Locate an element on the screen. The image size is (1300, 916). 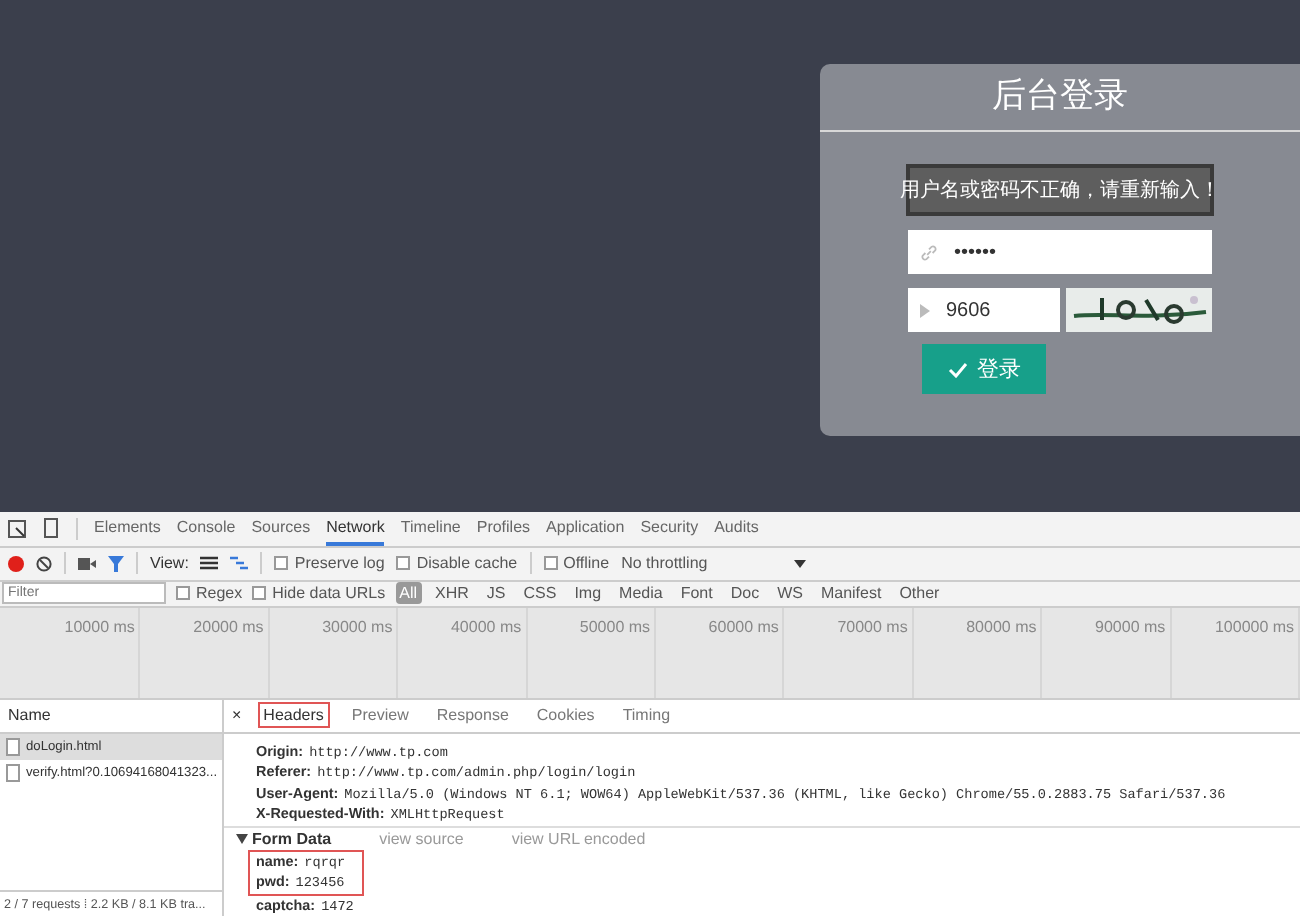
section-title: Form Data is located at coordinates (292, 838).